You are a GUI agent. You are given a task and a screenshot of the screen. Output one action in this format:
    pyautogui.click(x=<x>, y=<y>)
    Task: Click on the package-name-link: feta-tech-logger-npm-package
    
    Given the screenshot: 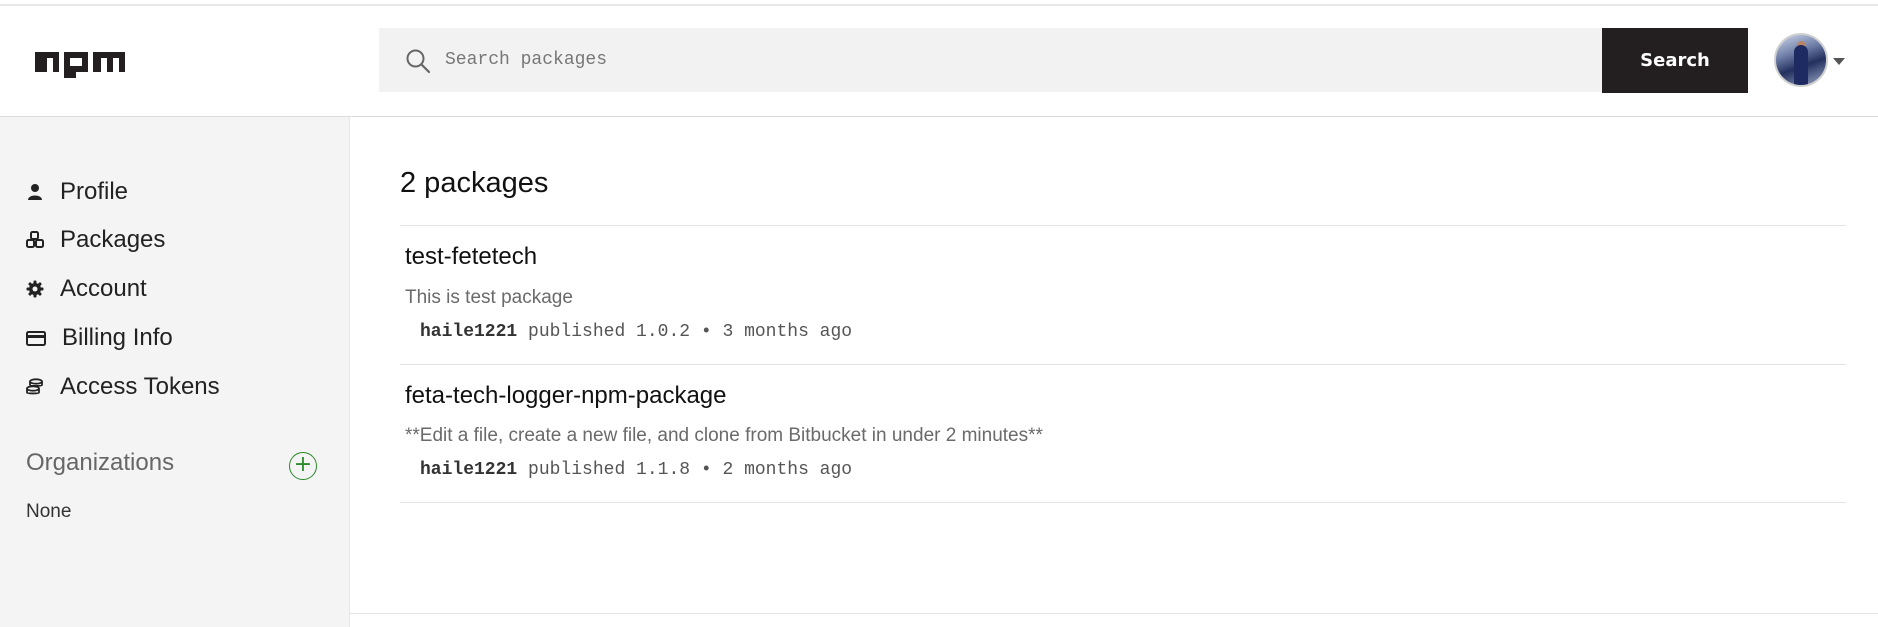 What is the action you would take?
    pyautogui.click(x=566, y=396)
    